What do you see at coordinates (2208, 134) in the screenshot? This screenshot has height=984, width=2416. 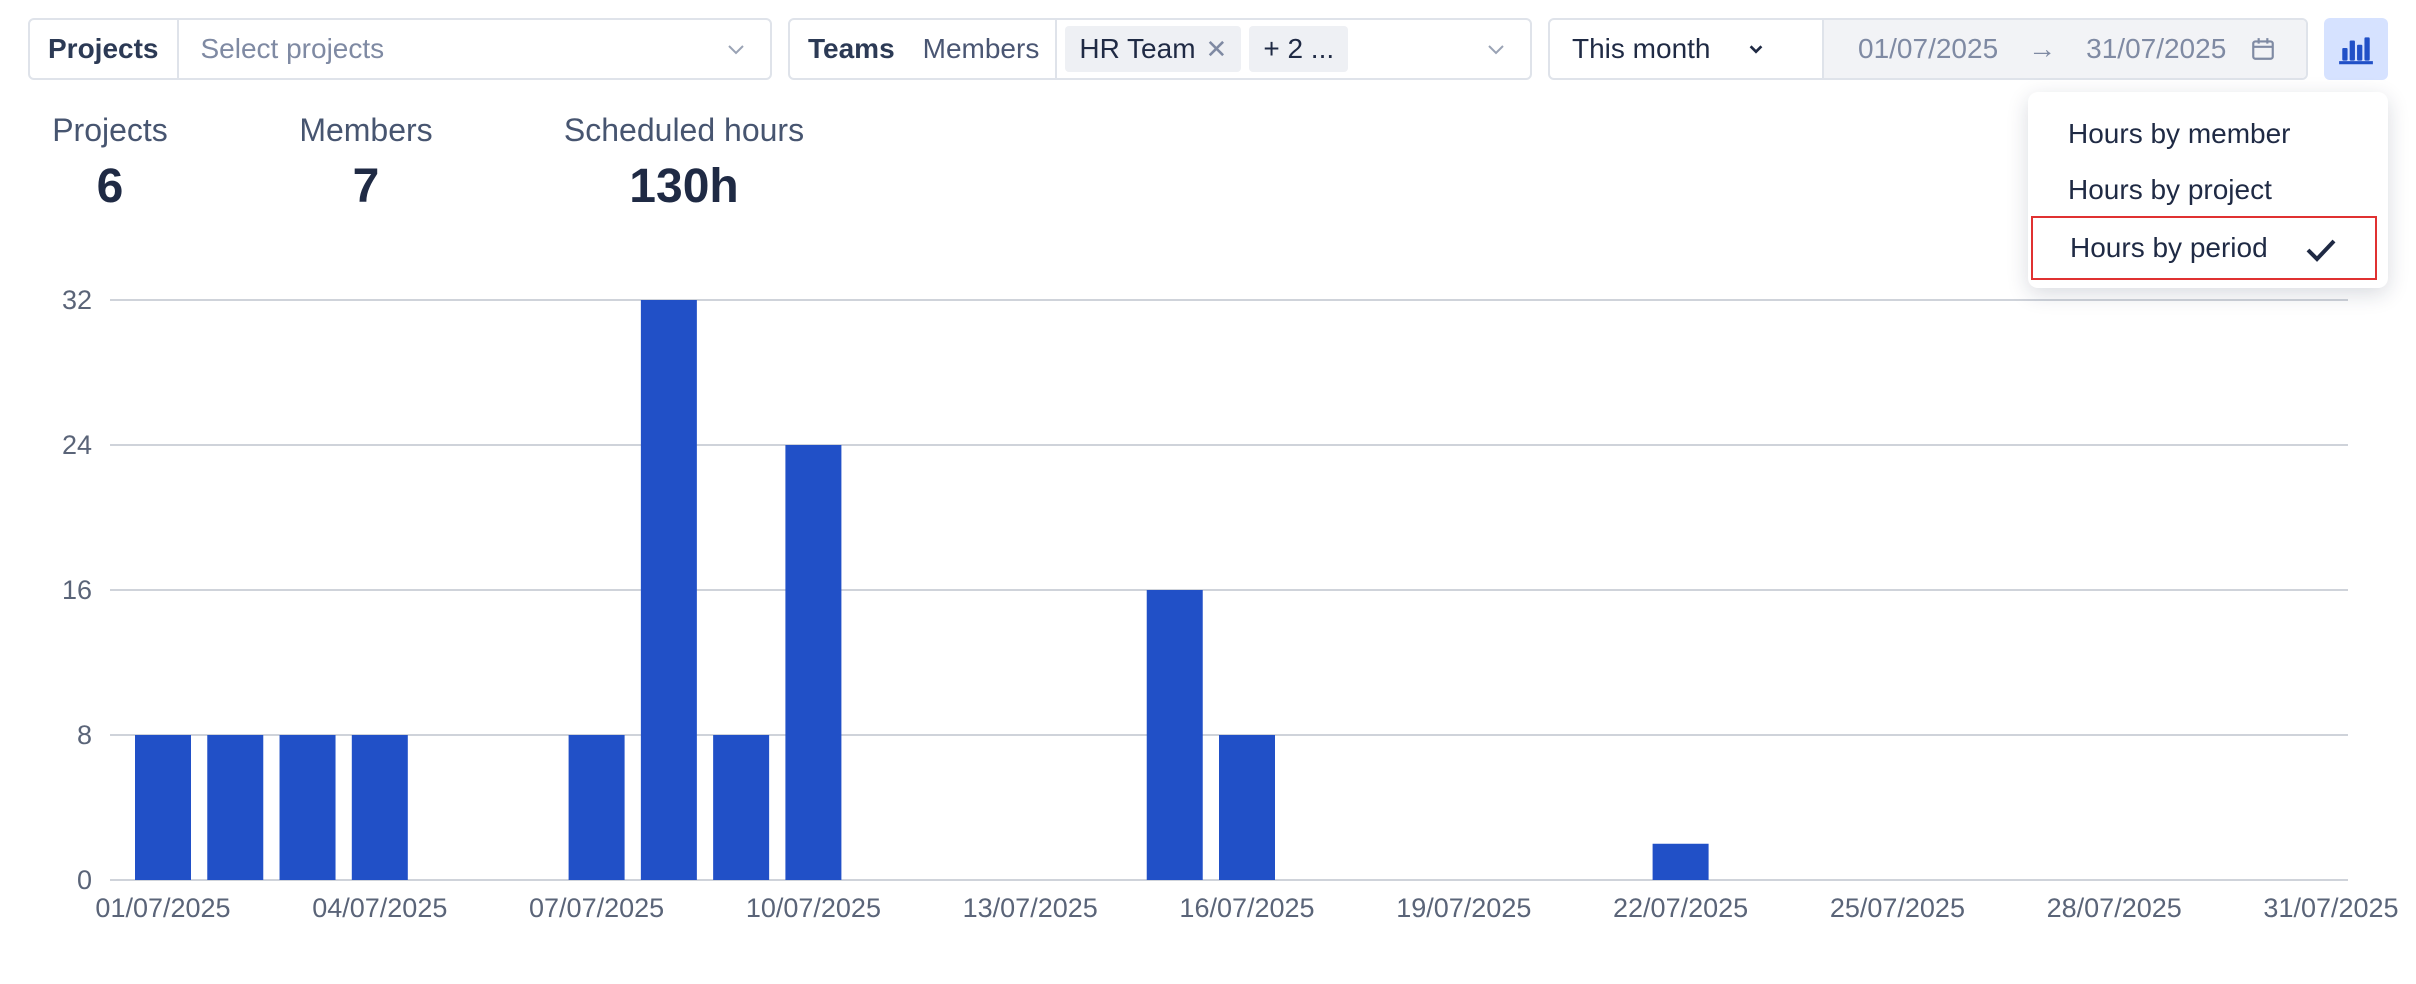 I see `menu-item-hours-by-member: Hours by member` at bounding box center [2208, 134].